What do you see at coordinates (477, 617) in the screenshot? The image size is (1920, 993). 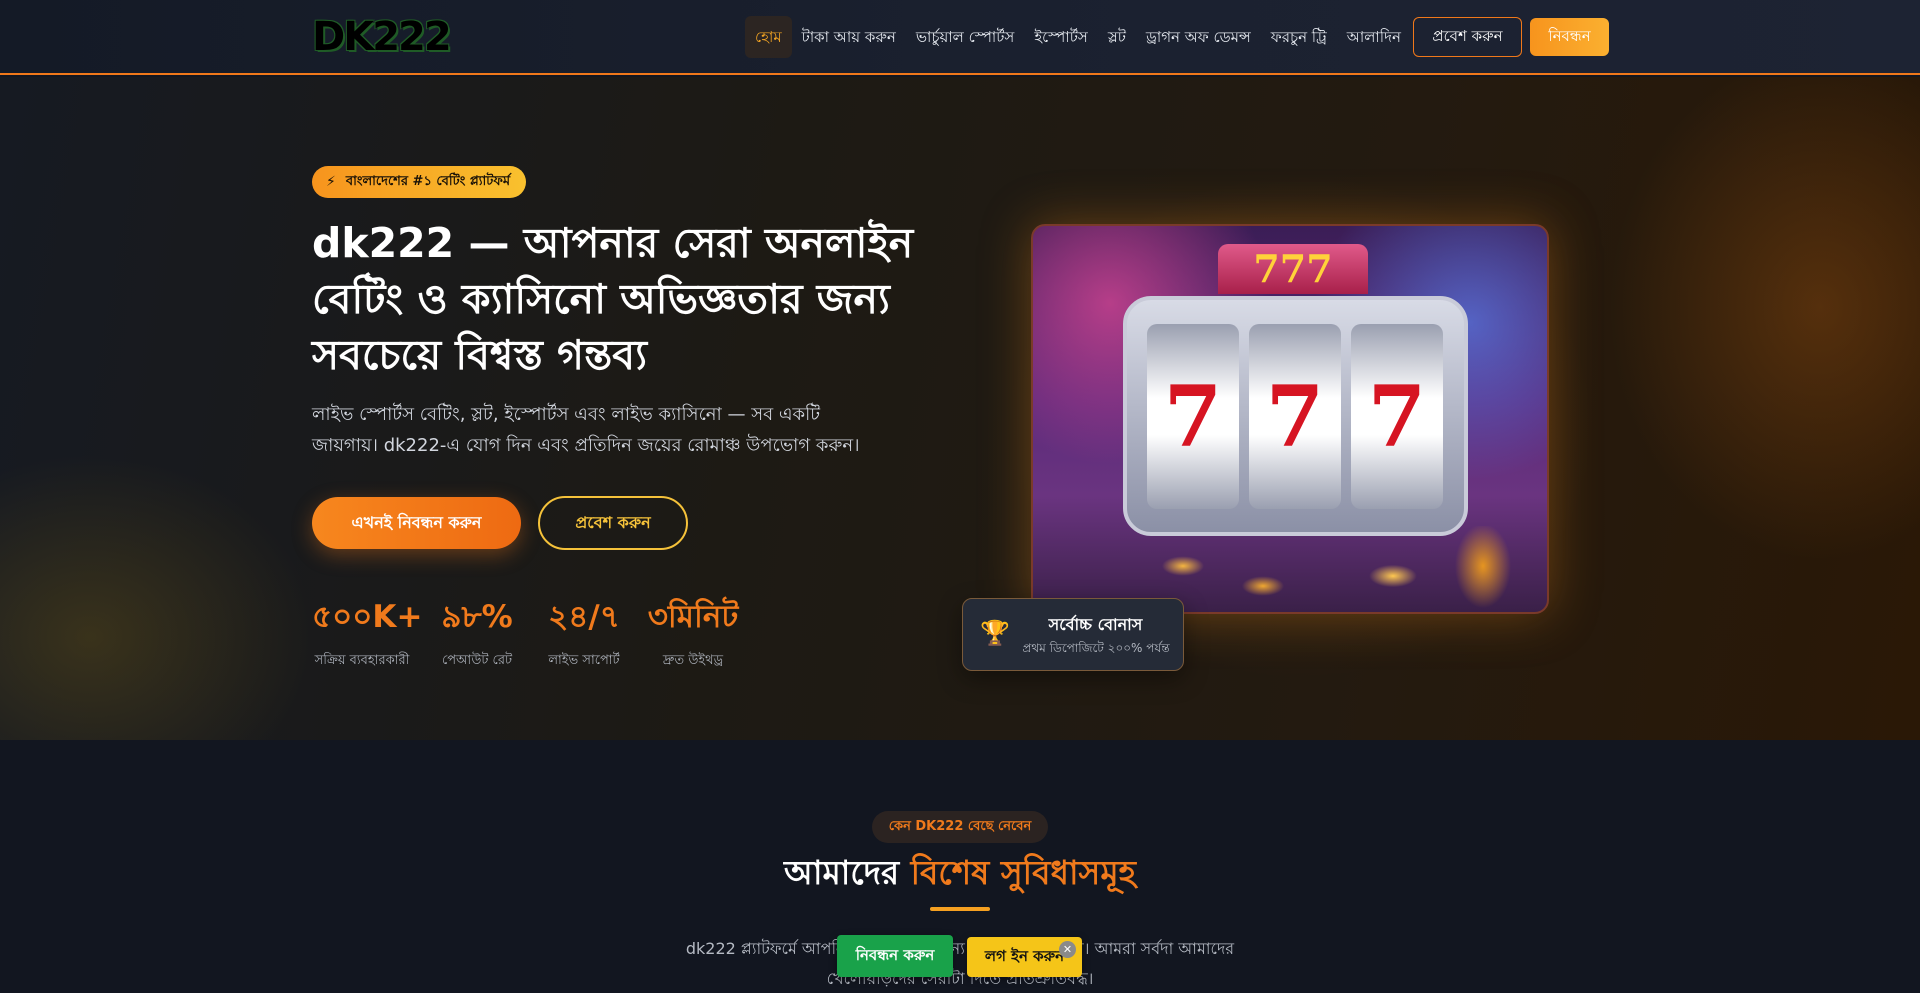 I see `stat-value: ৯৮%` at bounding box center [477, 617].